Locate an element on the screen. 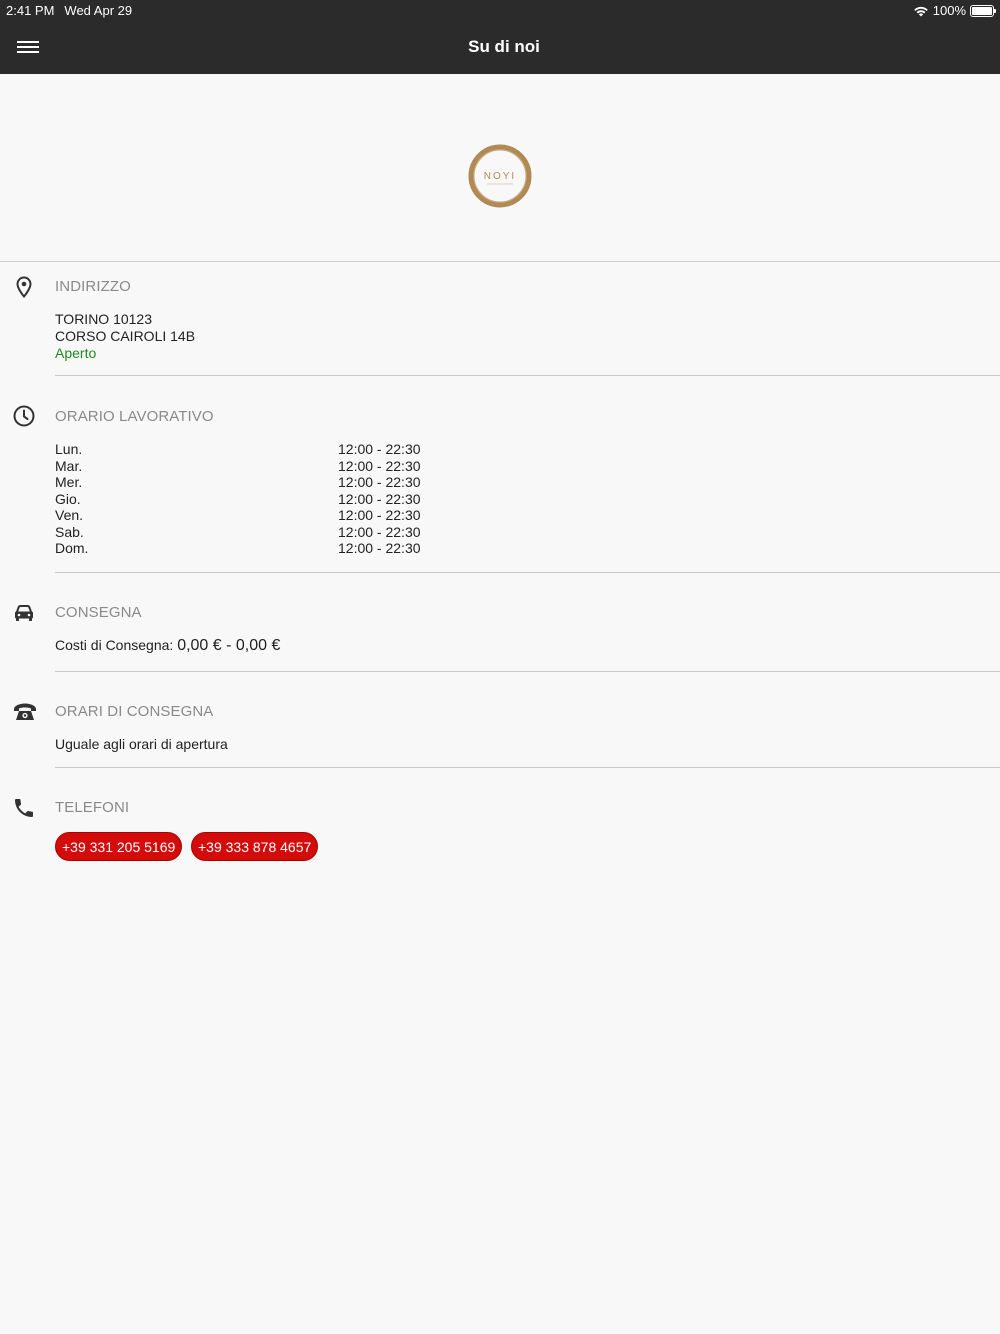  battery-percent: 100% is located at coordinates (949, 10).